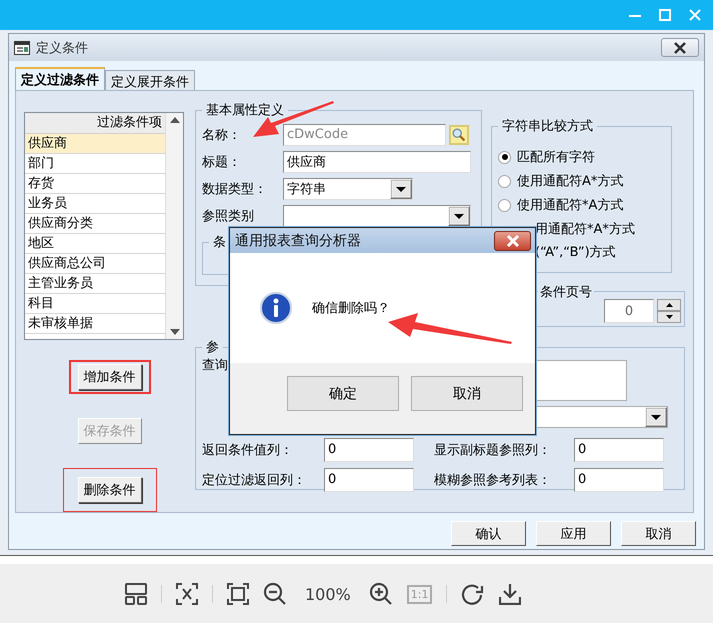 The image size is (713, 623). Describe the element at coordinates (459, 134) in the screenshot. I see `search-icon` at that location.